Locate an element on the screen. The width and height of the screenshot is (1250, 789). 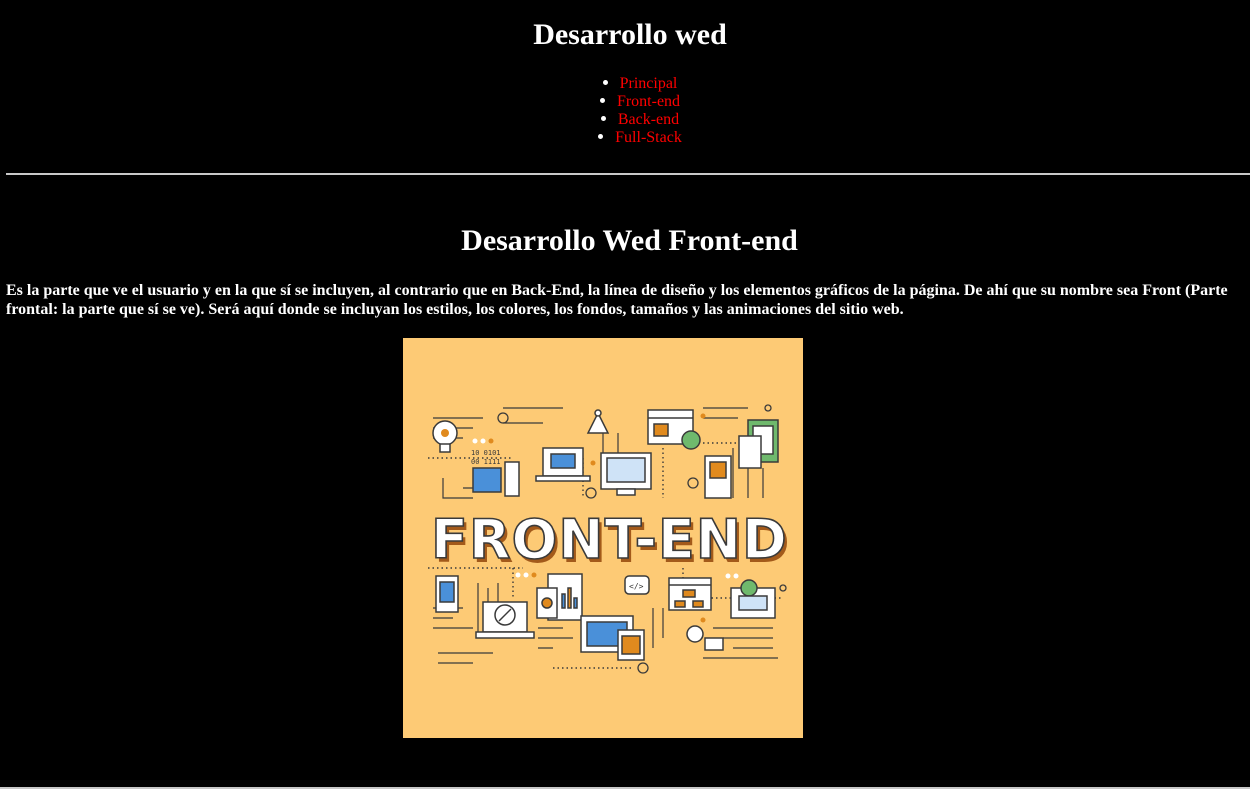
nav-link-back-end: Back-end is located at coordinates (648, 119).